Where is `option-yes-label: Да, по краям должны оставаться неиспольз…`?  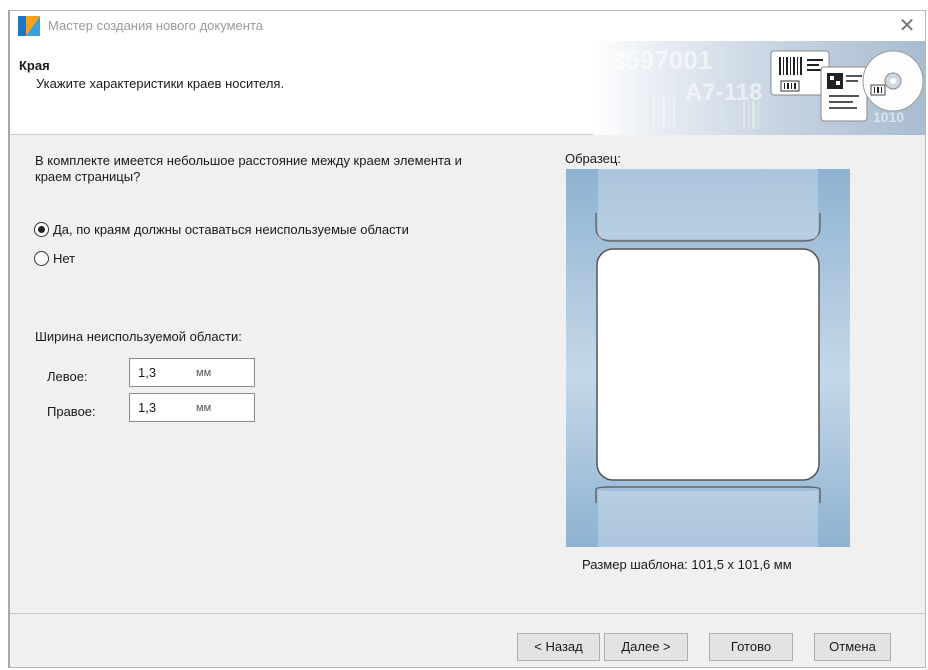
option-yes-label: Да, по краям должны оставаться неиспольз… is located at coordinates (231, 229).